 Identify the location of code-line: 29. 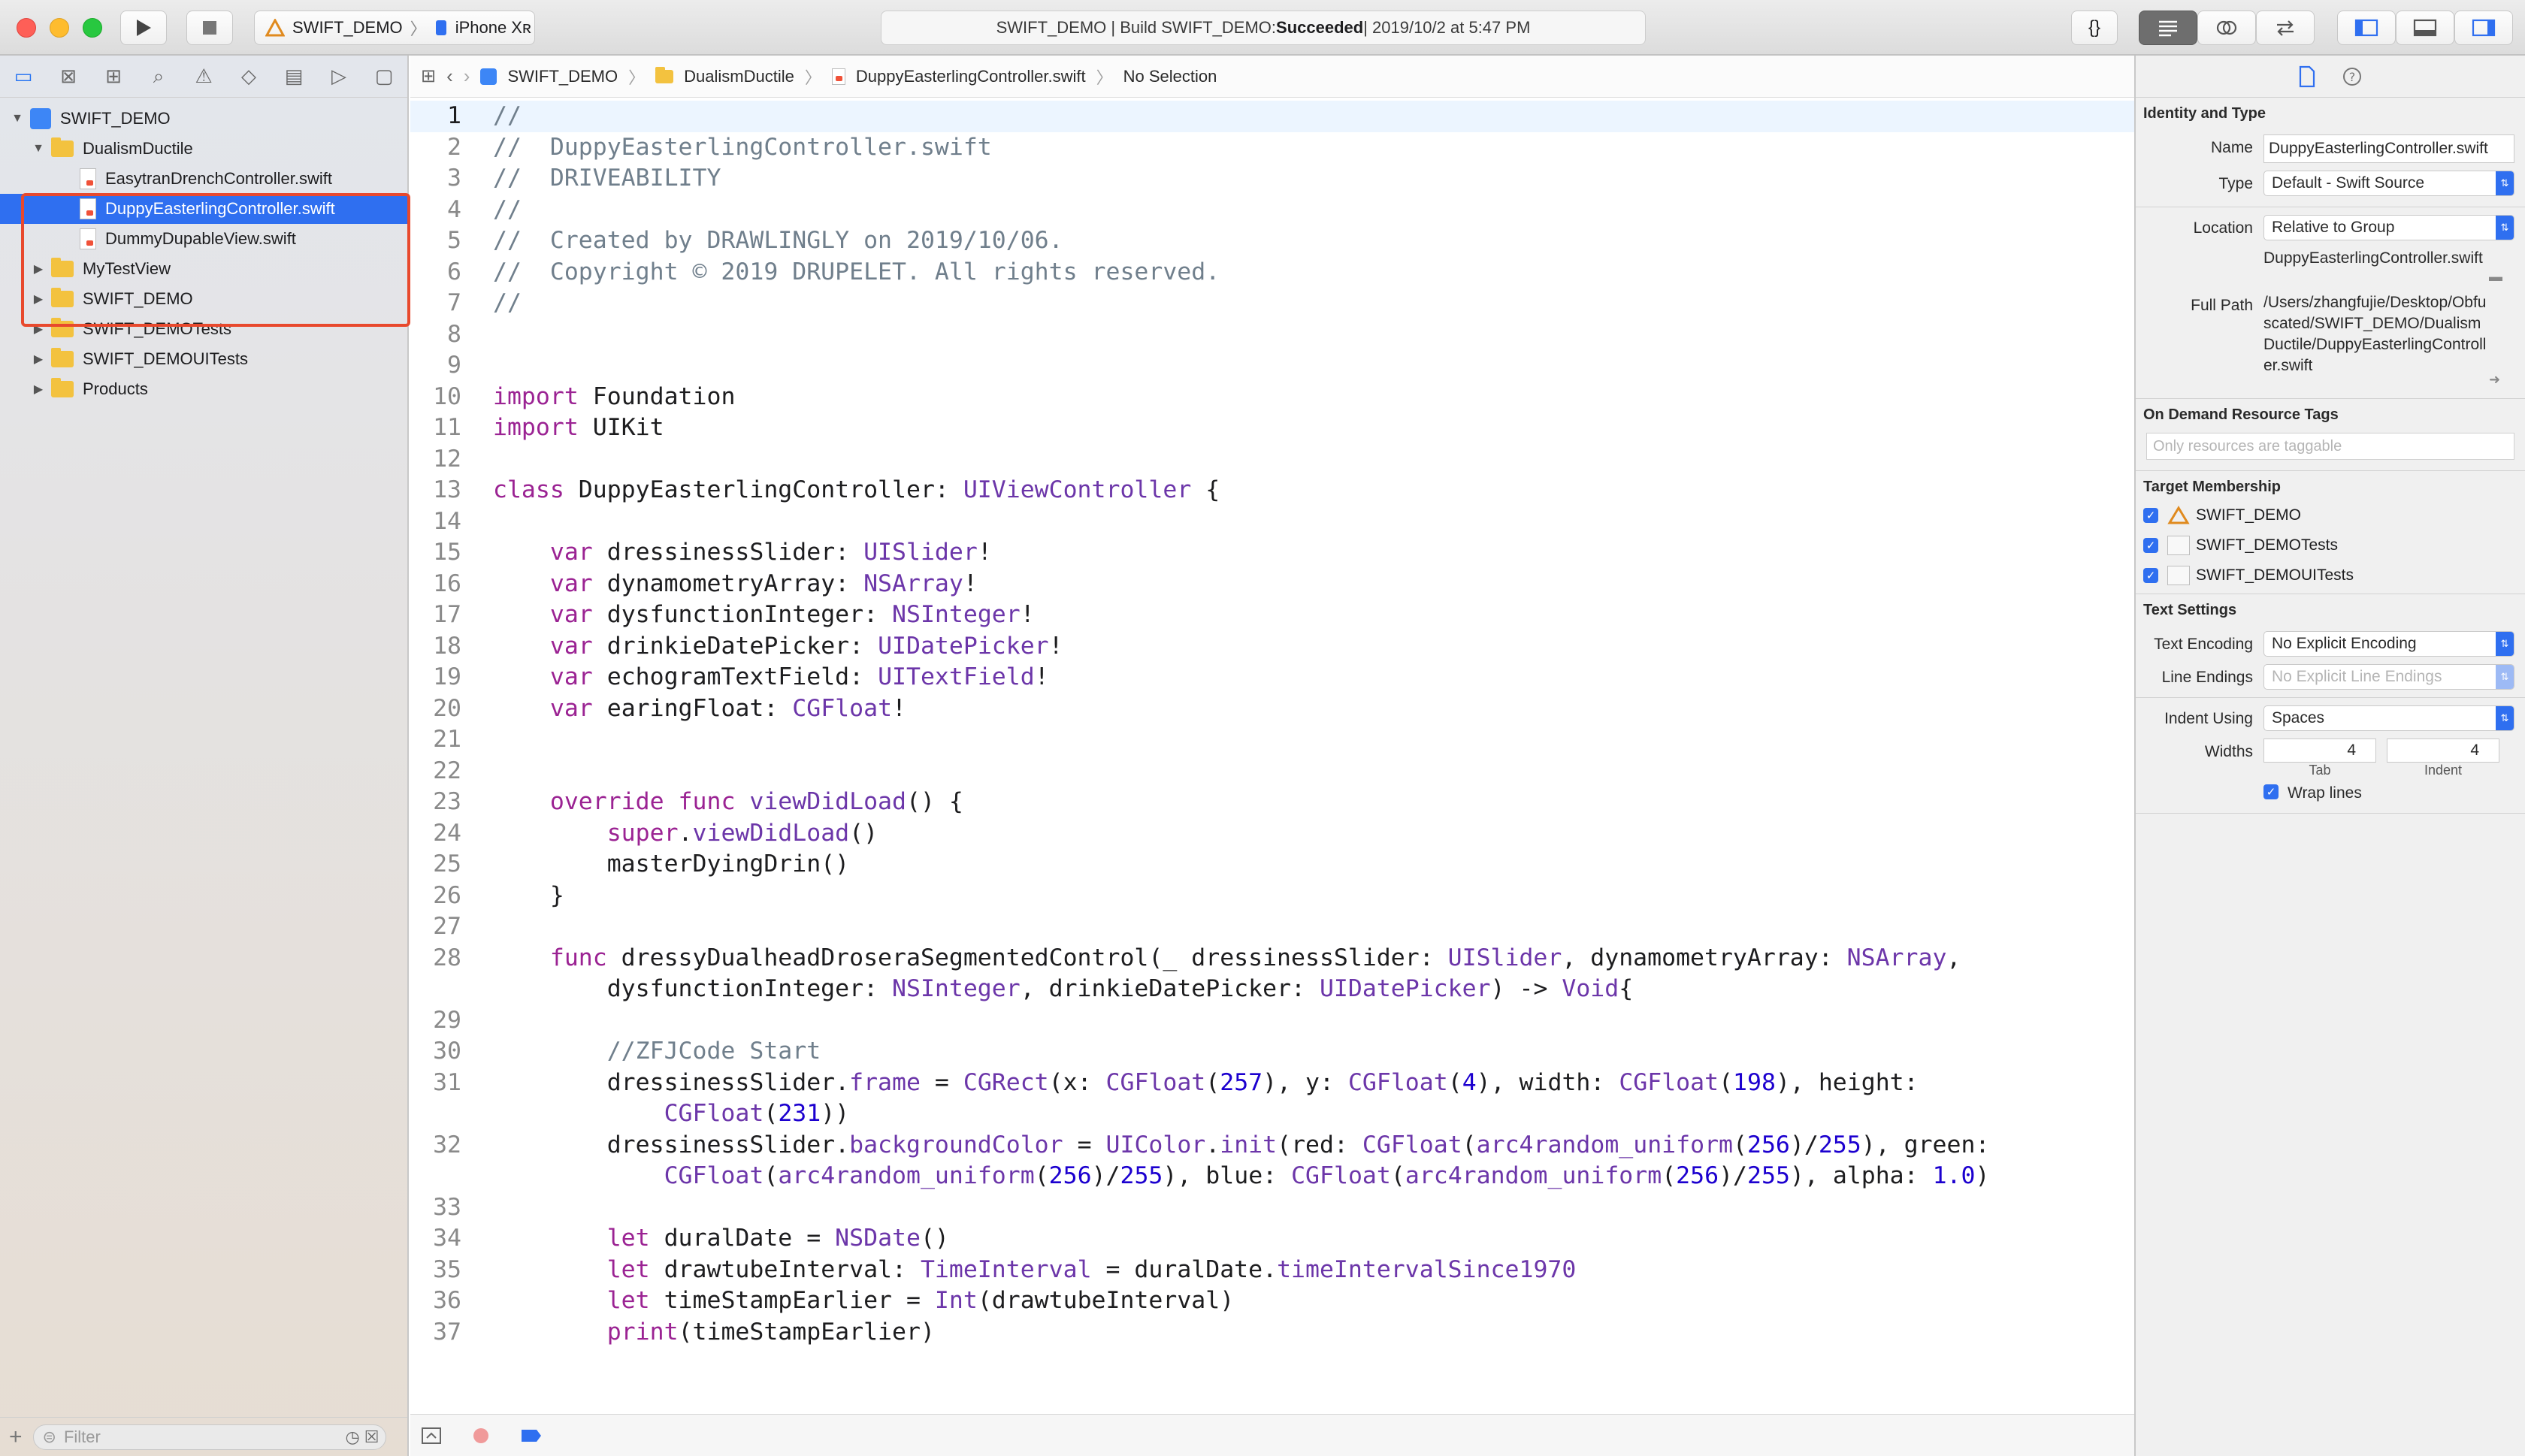
(1272, 1021).